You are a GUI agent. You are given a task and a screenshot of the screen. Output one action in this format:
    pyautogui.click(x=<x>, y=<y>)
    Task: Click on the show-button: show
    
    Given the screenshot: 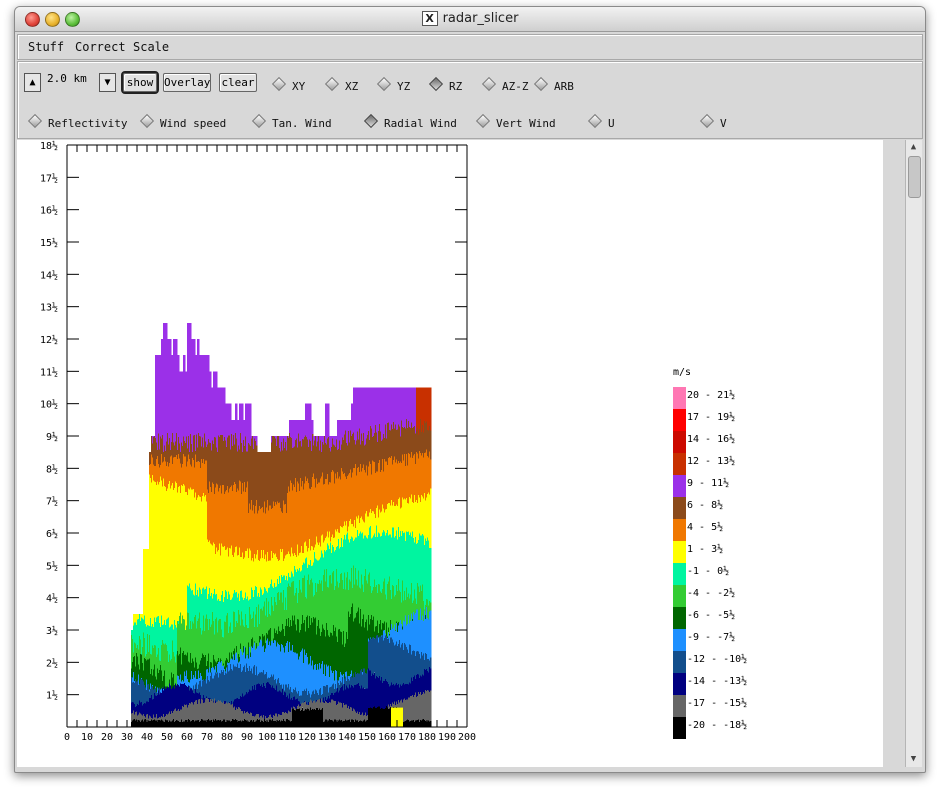 What is the action you would take?
    pyautogui.click(x=140, y=82)
    